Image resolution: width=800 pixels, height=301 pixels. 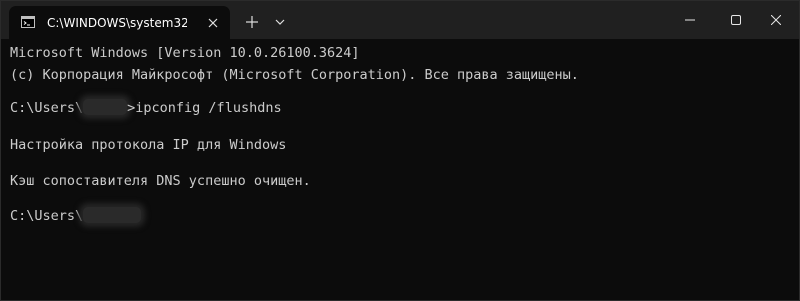 I want to click on console-command-line: C:\Users\ >ipconfig /flushdns, so click(x=146, y=107).